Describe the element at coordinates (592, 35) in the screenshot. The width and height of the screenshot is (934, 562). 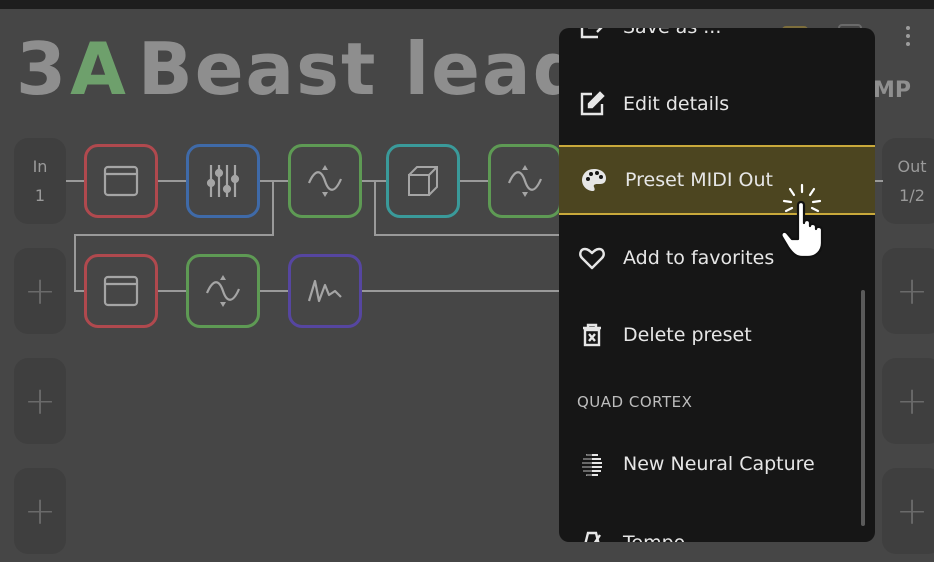
I see `save-as-icon` at that location.